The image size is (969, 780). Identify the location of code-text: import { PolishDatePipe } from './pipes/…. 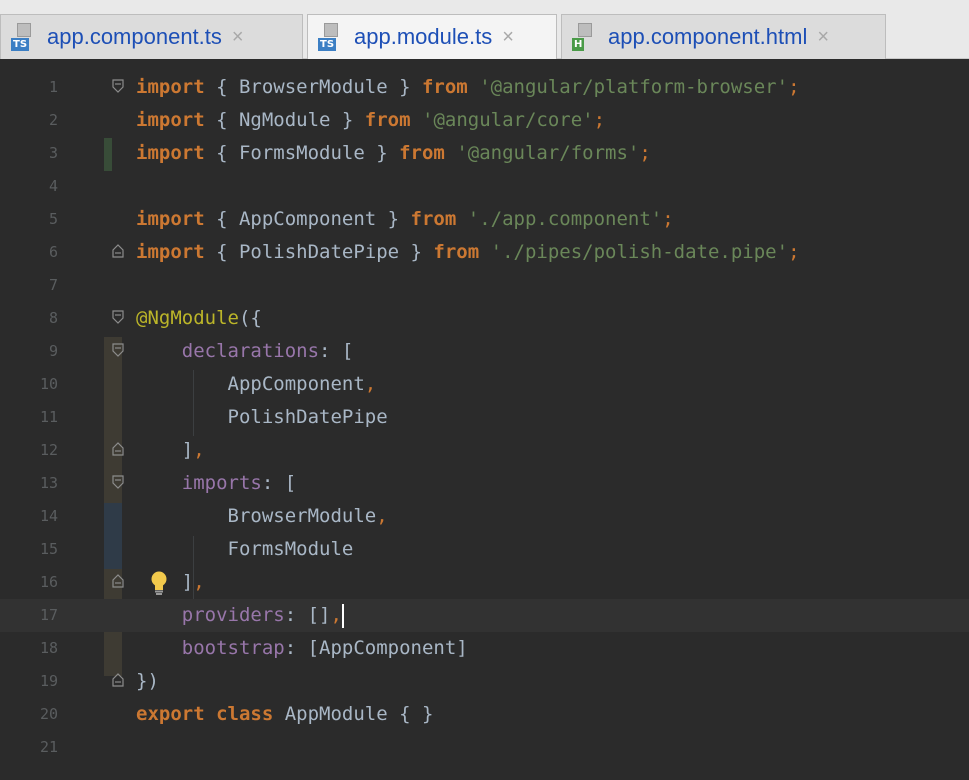
(468, 252).